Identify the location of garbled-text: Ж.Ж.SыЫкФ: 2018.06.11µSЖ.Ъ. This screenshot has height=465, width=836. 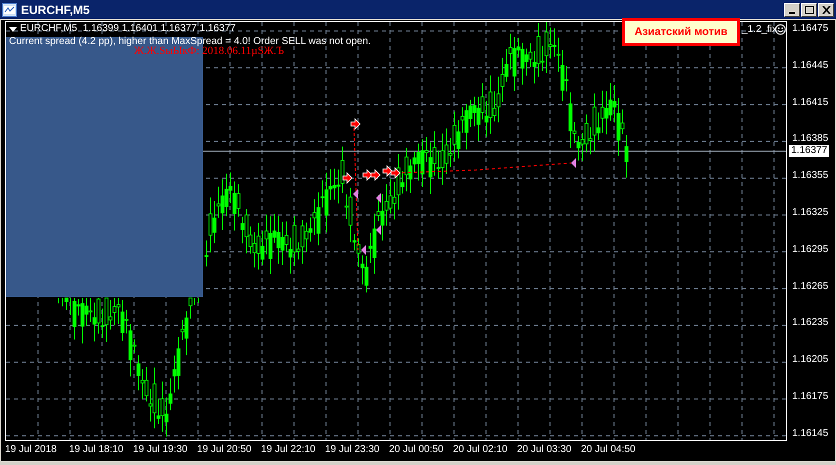
(209, 51).